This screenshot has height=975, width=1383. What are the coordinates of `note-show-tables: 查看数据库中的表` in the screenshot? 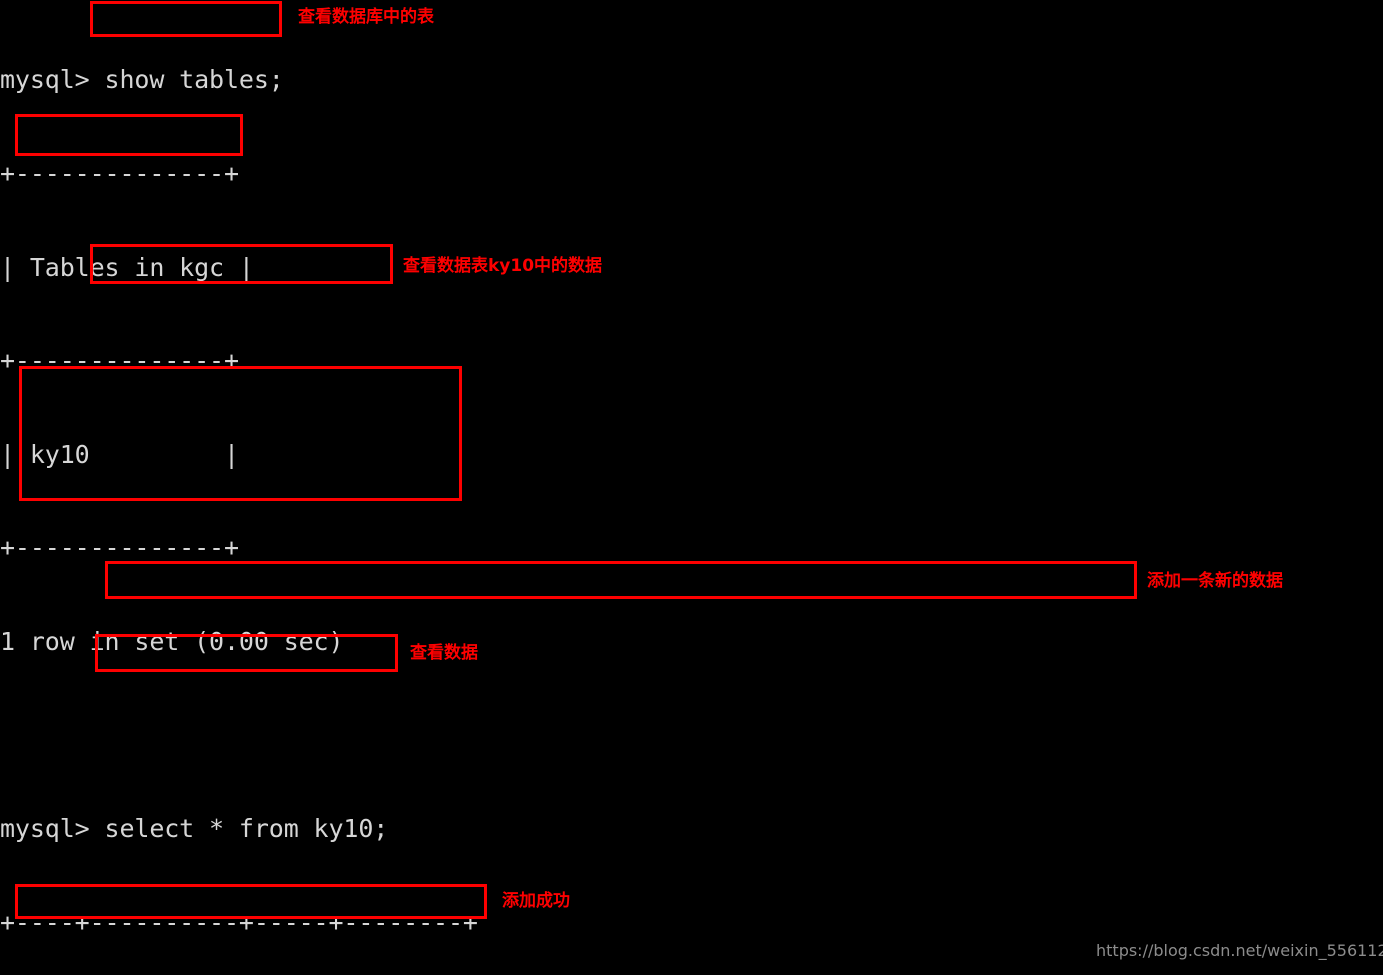 It's located at (366, 17).